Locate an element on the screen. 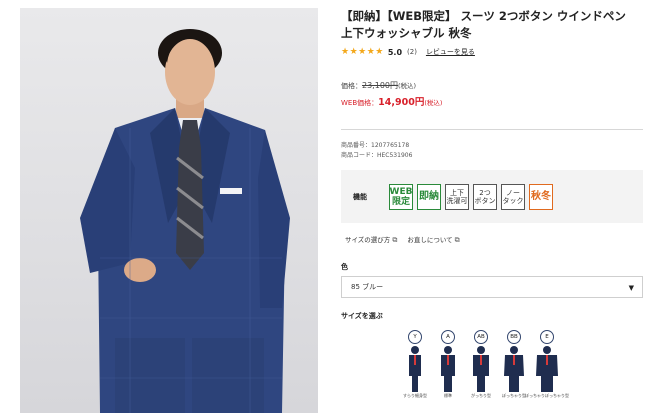 Image resolution: width=660 pixels, height=413 pixels. product-title-line2: 上下ウォッシャブル 秋冬 is located at coordinates (406, 33).